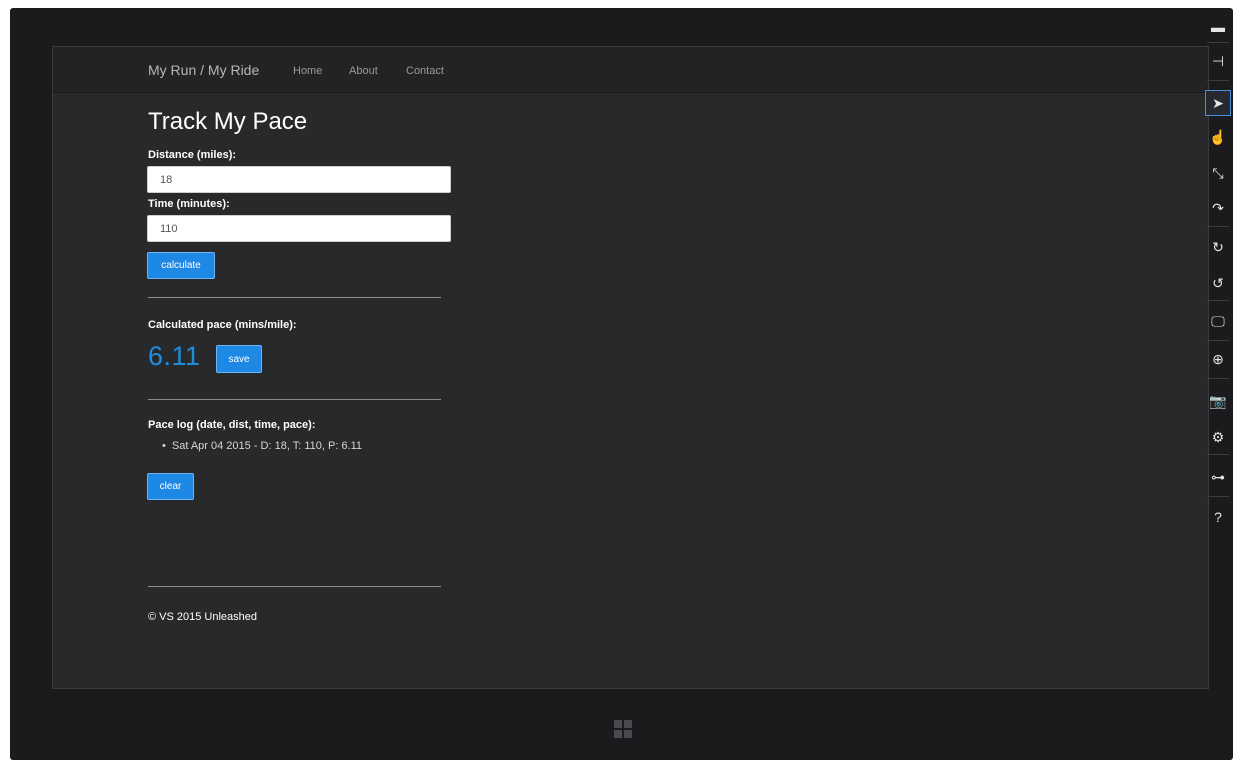  Describe the element at coordinates (1218, 437) in the screenshot. I see `settings-icon: ⚙` at that location.